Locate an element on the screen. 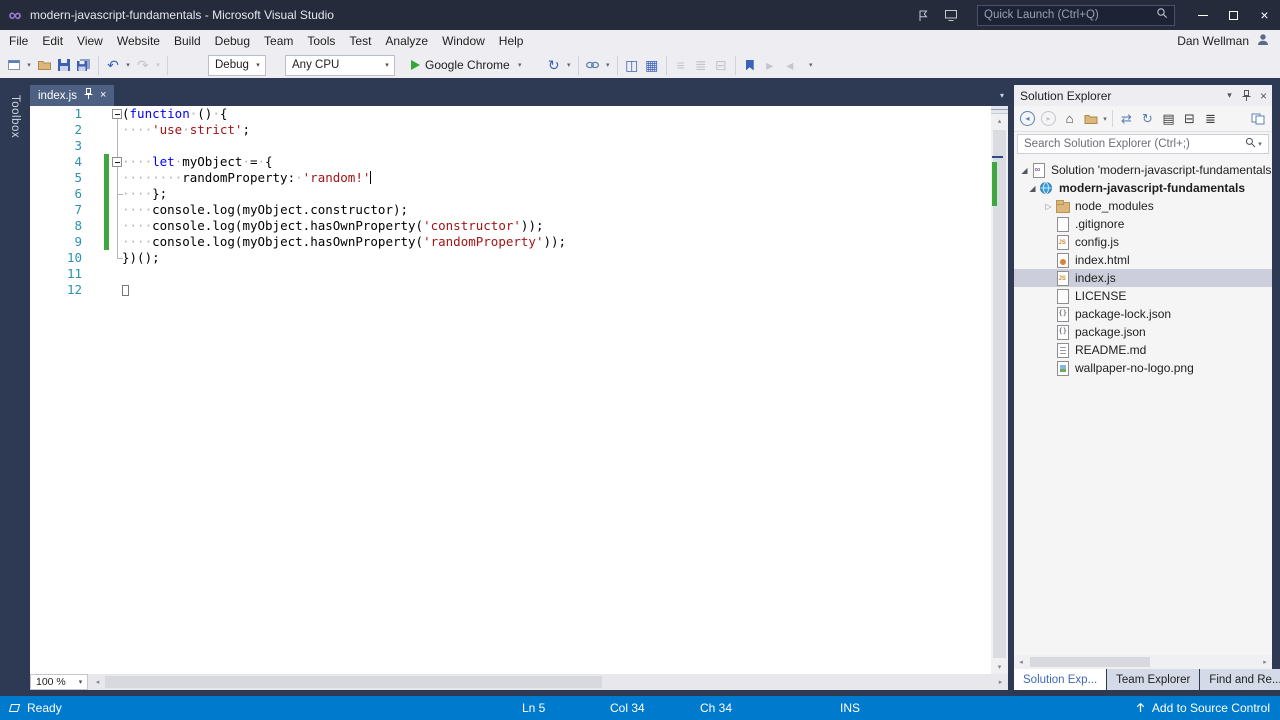  vertical-scrollbar: ▴ ▾ is located at coordinates (999, 390).